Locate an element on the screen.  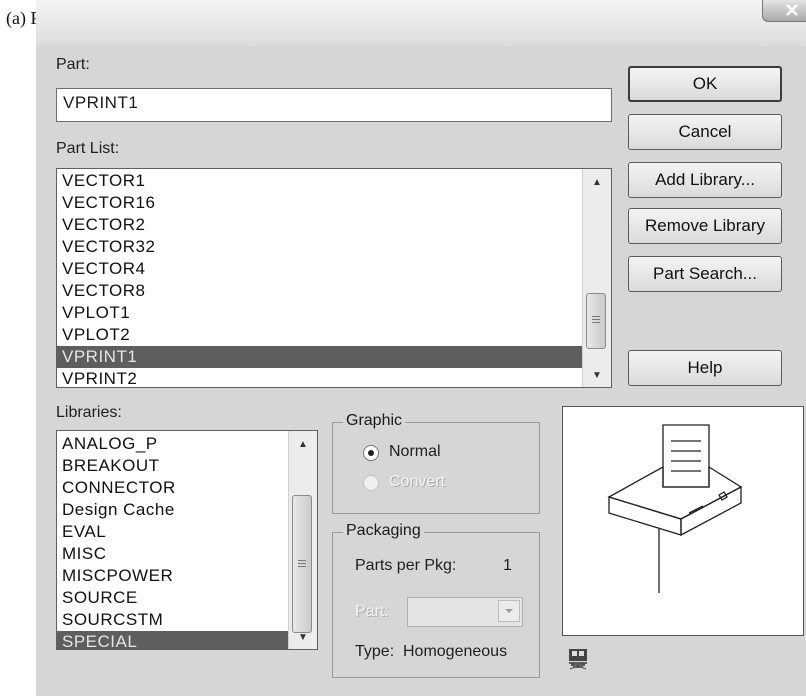
list-item: BREAKOUT is located at coordinates (187, 466).